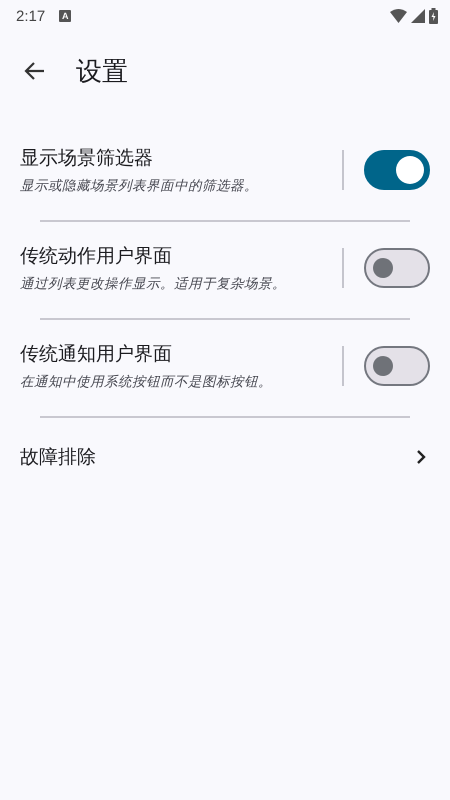  What do you see at coordinates (139, 186) in the screenshot?
I see `setting-description: 显示或隐藏场景列表界面中的筛选器。` at bounding box center [139, 186].